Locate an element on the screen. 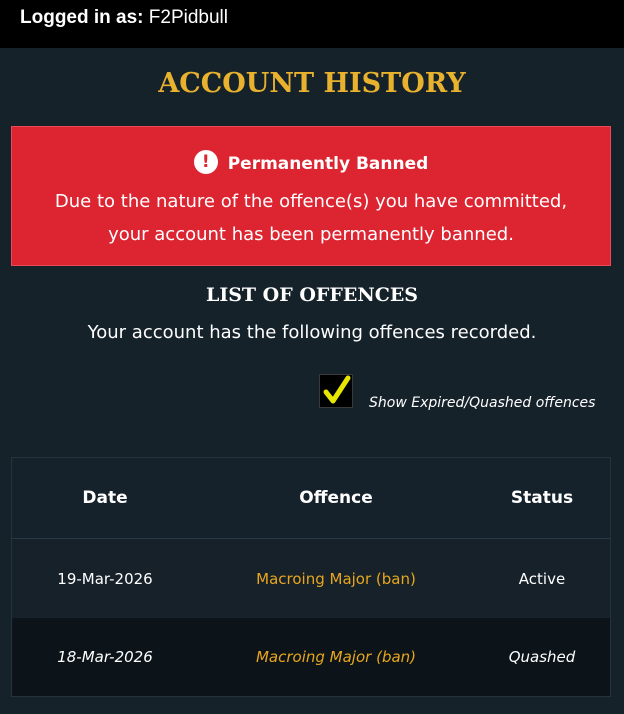  offence-status: Active is located at coordinates (542, 578).